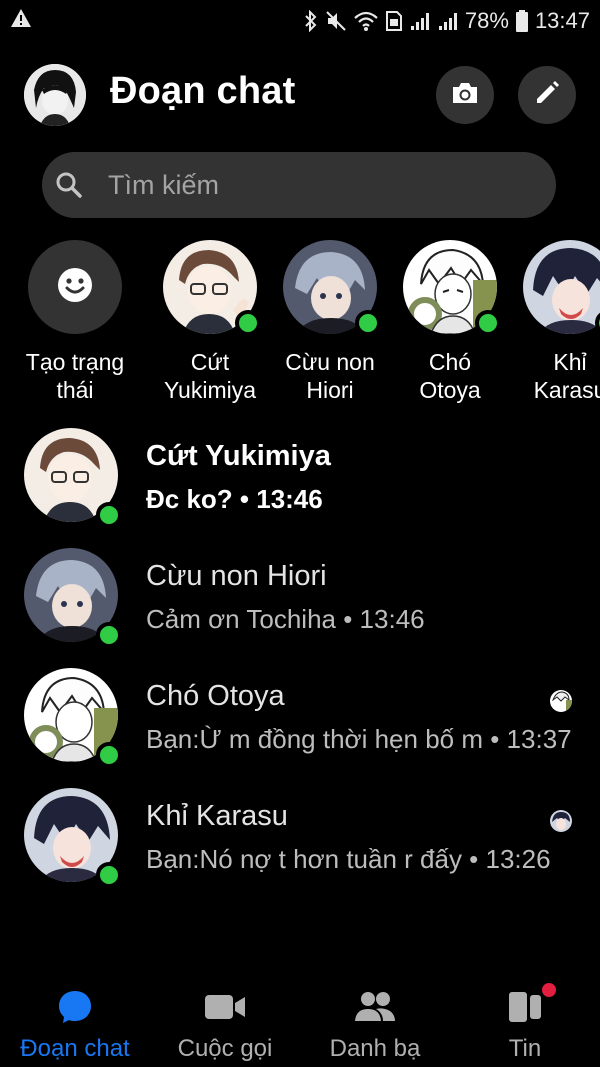  What do you see at coordinates (394, 21) in the screenshot?
I see `sim-icon` at bounding box center [394, 21].